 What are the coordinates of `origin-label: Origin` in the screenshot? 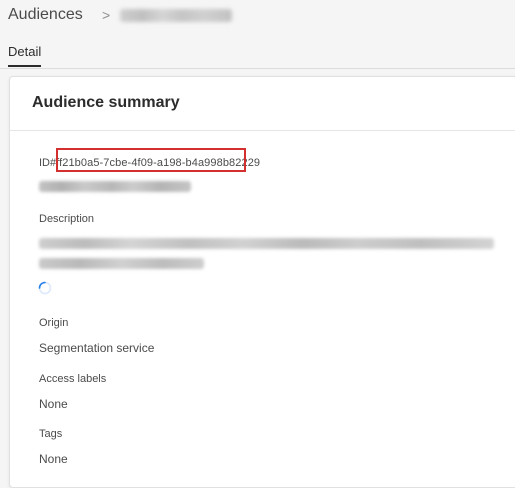 It's located at (54, 323).